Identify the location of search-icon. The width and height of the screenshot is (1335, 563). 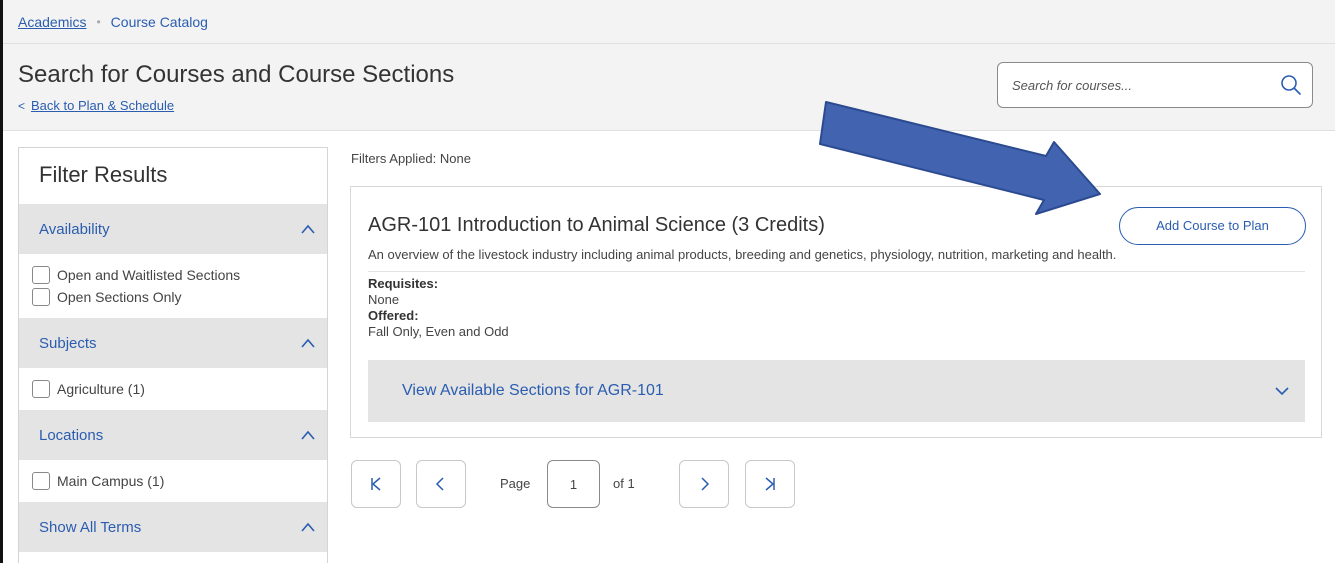
(1291, 85).